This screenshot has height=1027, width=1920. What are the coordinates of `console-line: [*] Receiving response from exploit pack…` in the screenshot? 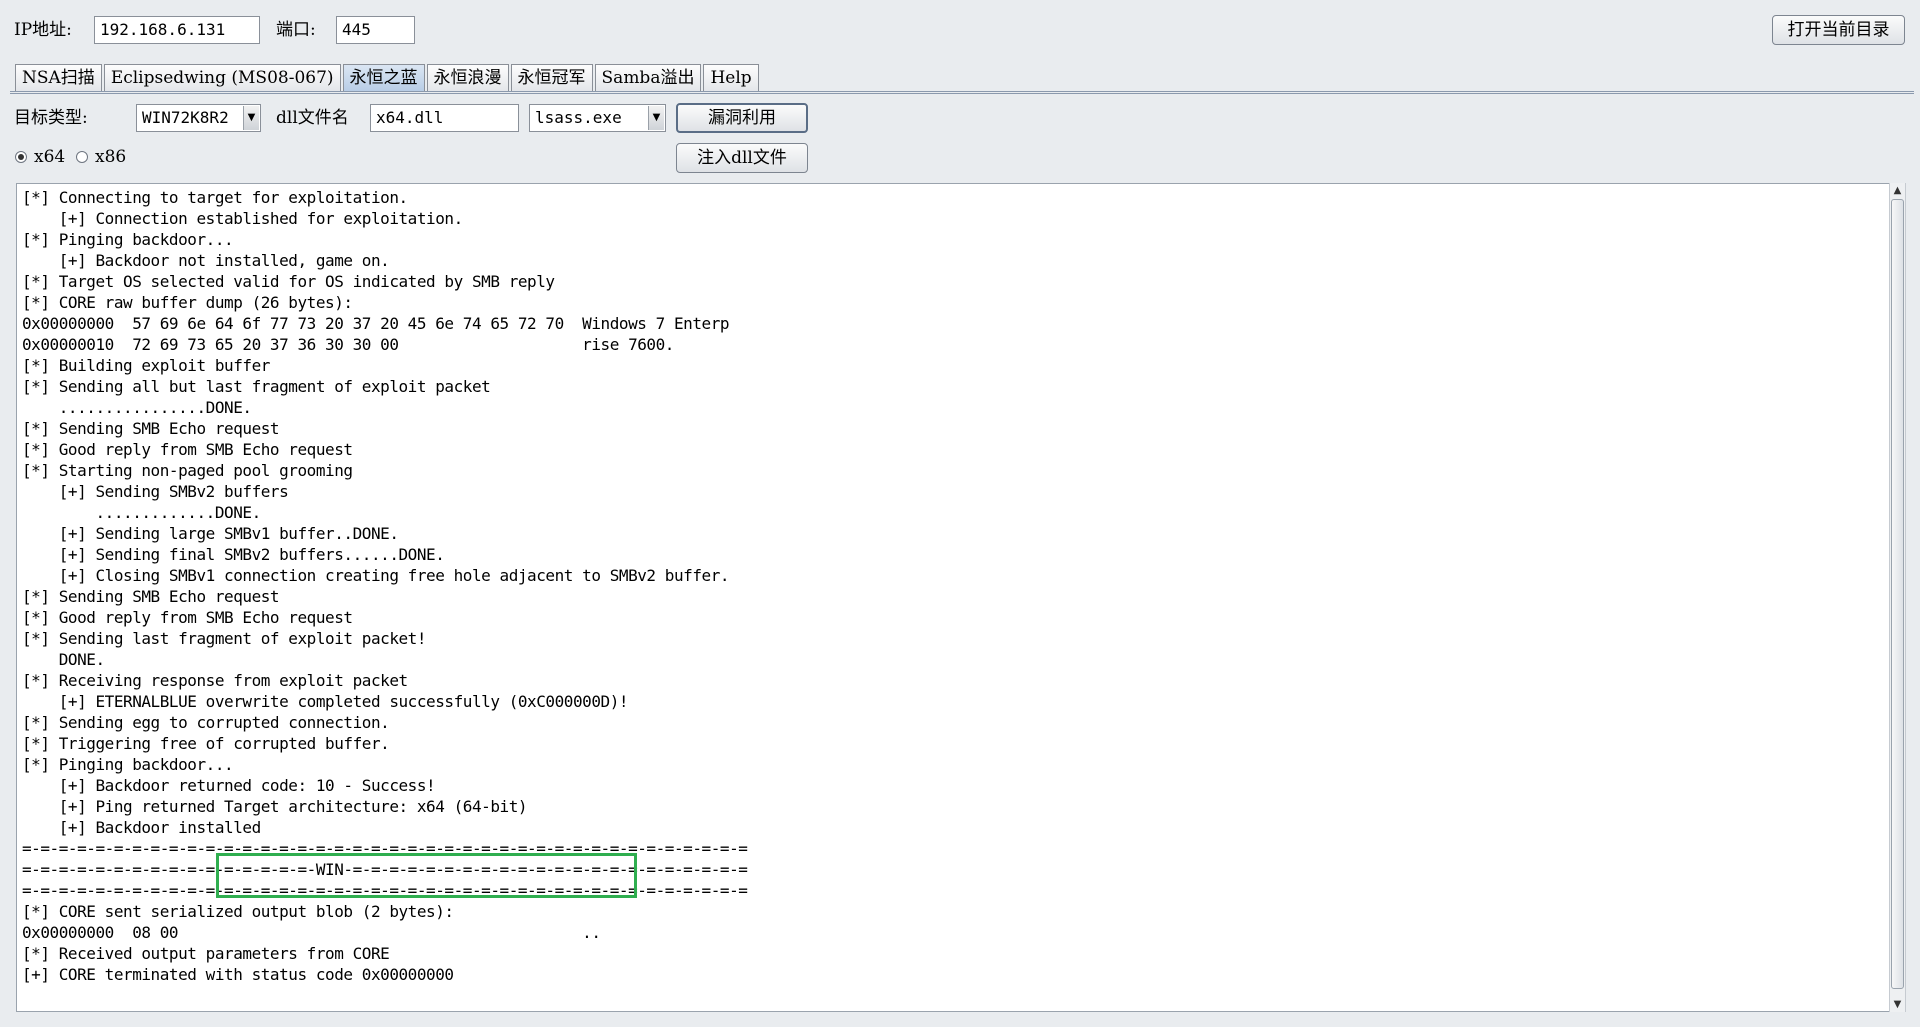 It's located at (215, 680).